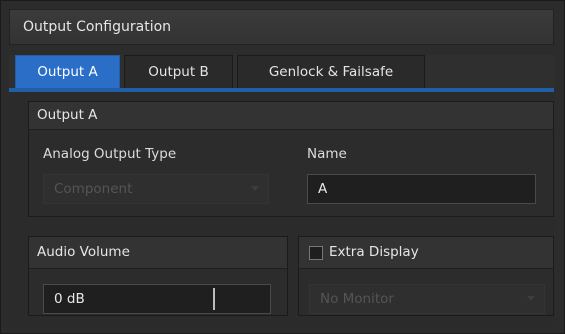 The image size is (565, 334). I want to click on tab-genlock-failsafe: Genlock & Failsafe, so click(331, 71).